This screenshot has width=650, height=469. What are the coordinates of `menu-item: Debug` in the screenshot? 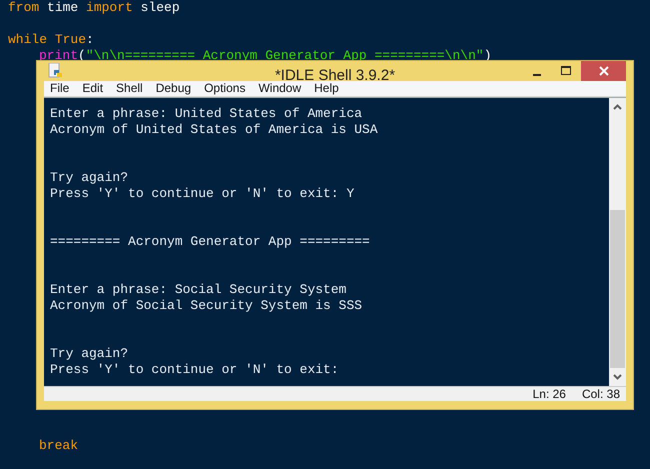 It's located at (174, 88).